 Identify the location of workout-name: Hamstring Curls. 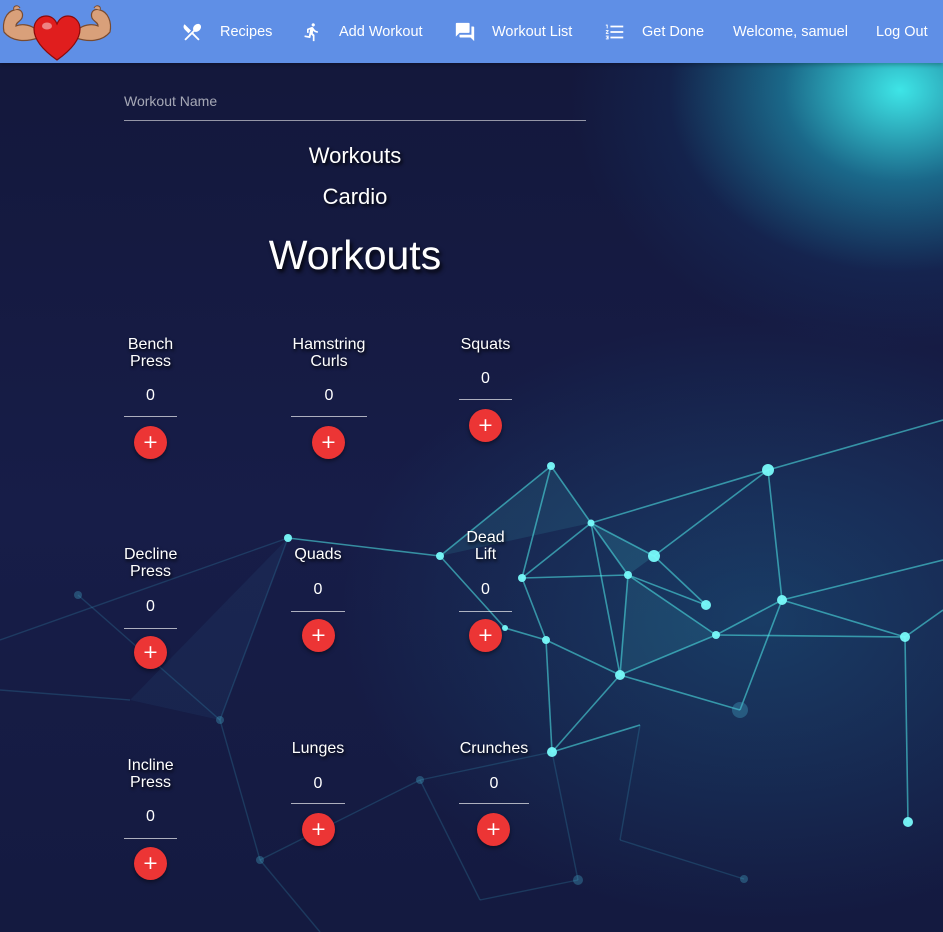
(329, 353).